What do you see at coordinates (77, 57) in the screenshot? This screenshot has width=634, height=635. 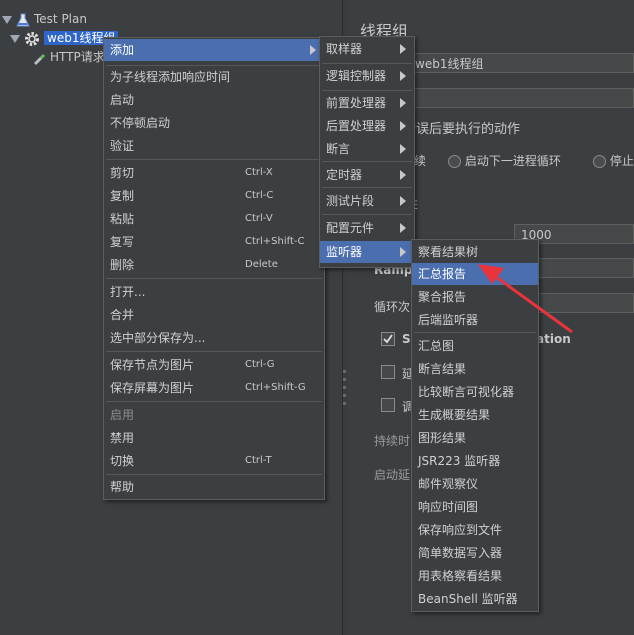 I see `tree-label: HTTP请求` at bounding box center [77, 57].